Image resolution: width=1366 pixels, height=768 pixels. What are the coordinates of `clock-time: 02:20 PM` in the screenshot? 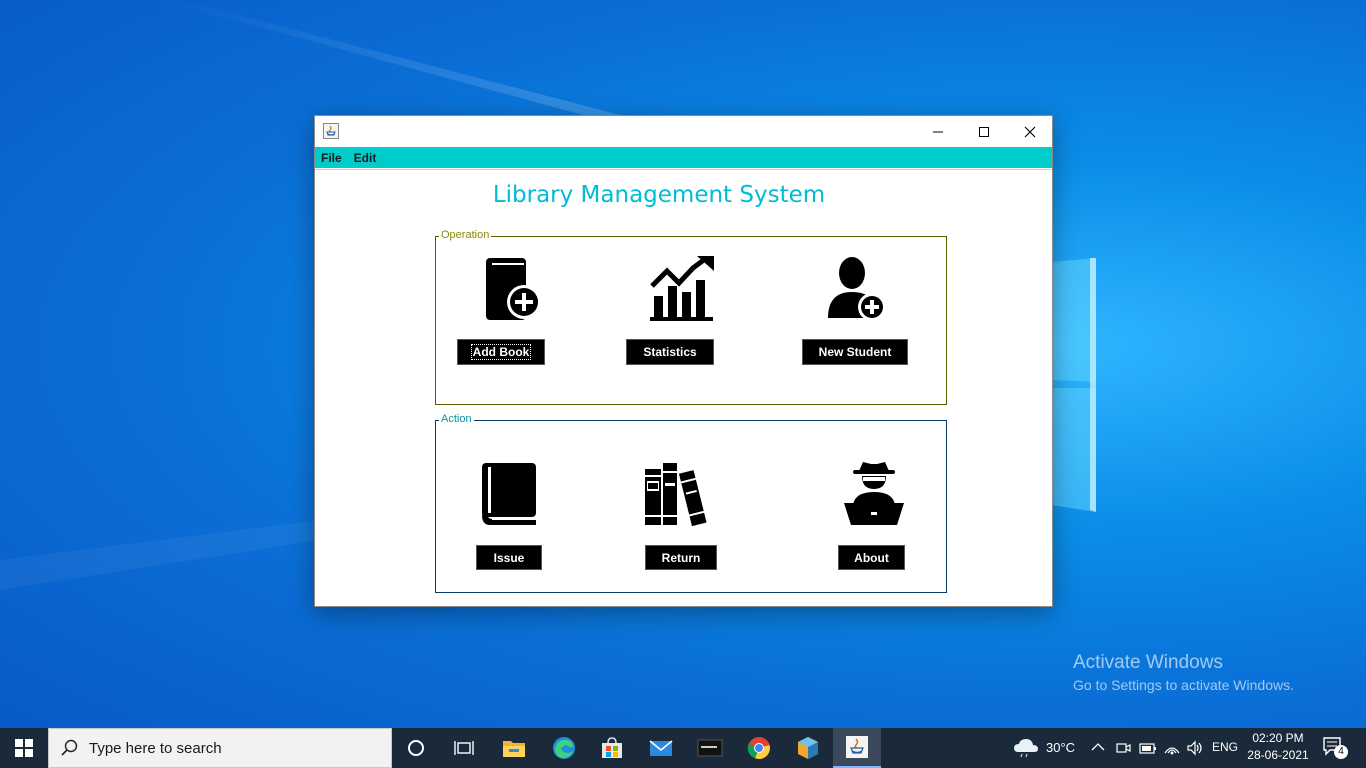 It's located at (1278, 738).